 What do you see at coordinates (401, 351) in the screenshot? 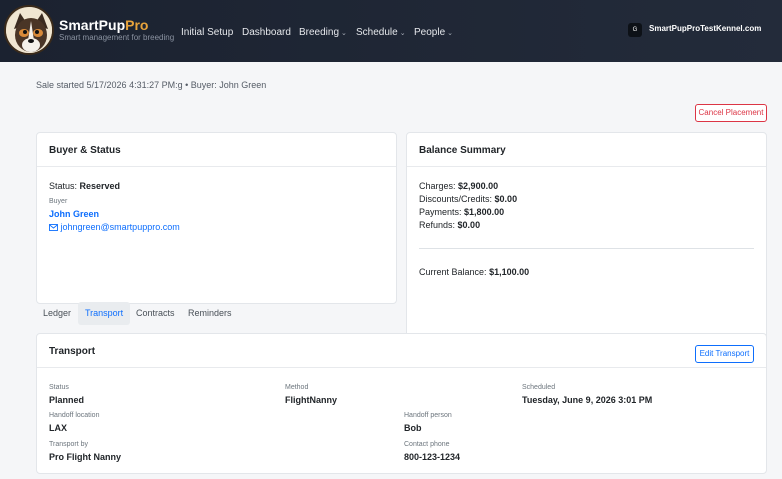
I see `card-title: Transport` at bounding box center [401, 351].